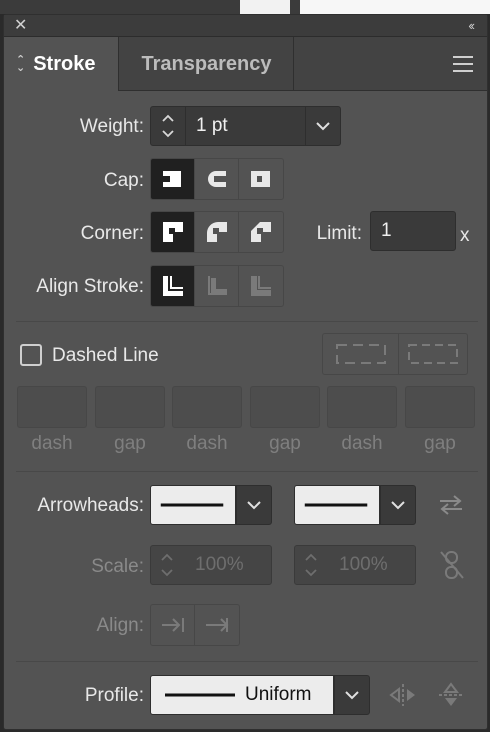 The width and height of the screenshot is (490, 732). What do you see at coordinates (463, 64) in the screenshot?
I see `panel-menu-icon` at bounding box center [463, 64].